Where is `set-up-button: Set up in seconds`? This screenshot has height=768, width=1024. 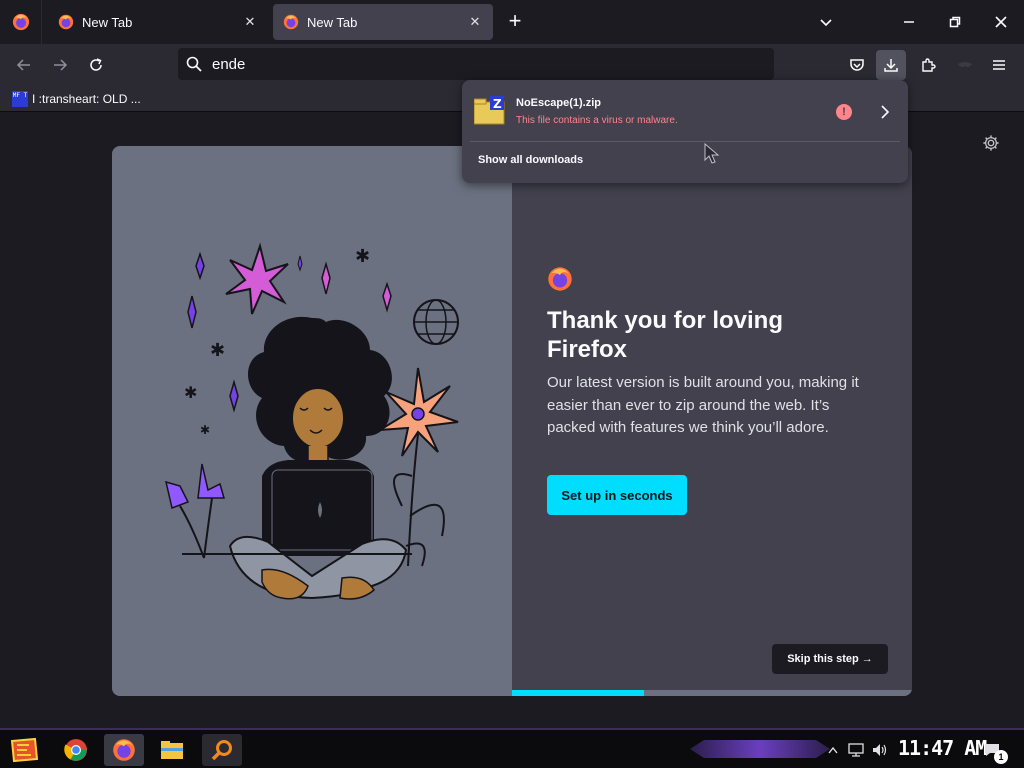
set-up-button: Set up in seconds is located at coordinates (617, 495).